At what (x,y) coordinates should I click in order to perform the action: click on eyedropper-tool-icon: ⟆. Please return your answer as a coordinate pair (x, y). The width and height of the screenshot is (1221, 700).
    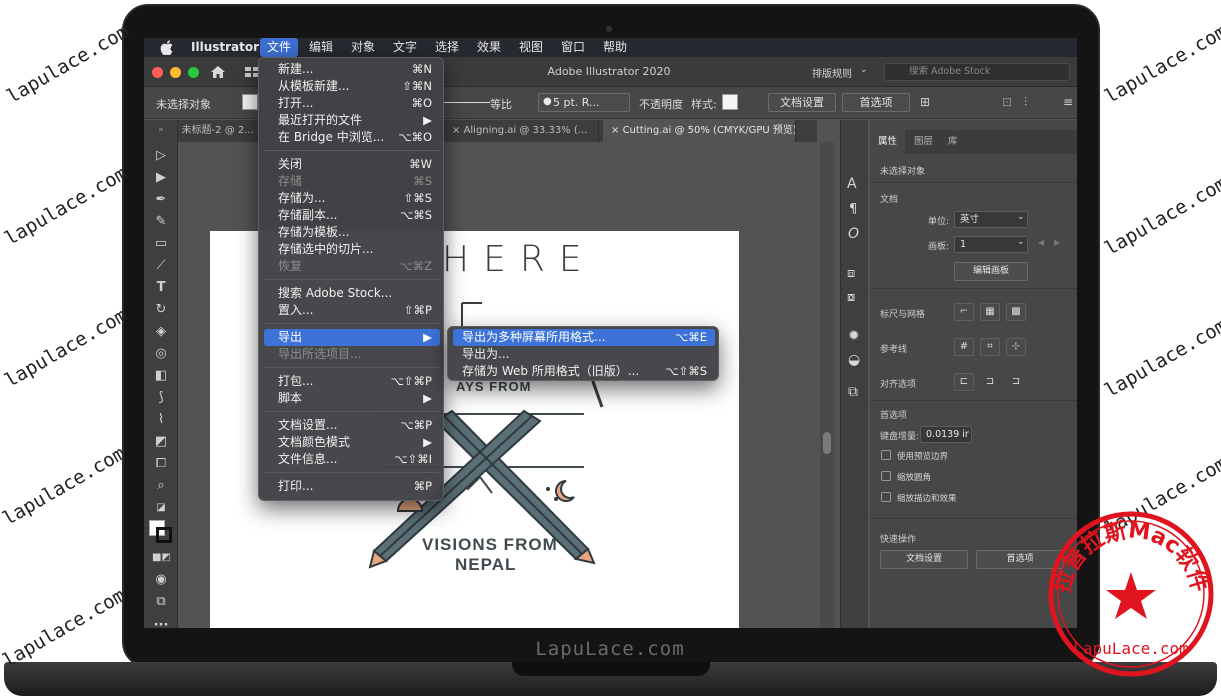
    Looking at the image, I should click on (161, 398).